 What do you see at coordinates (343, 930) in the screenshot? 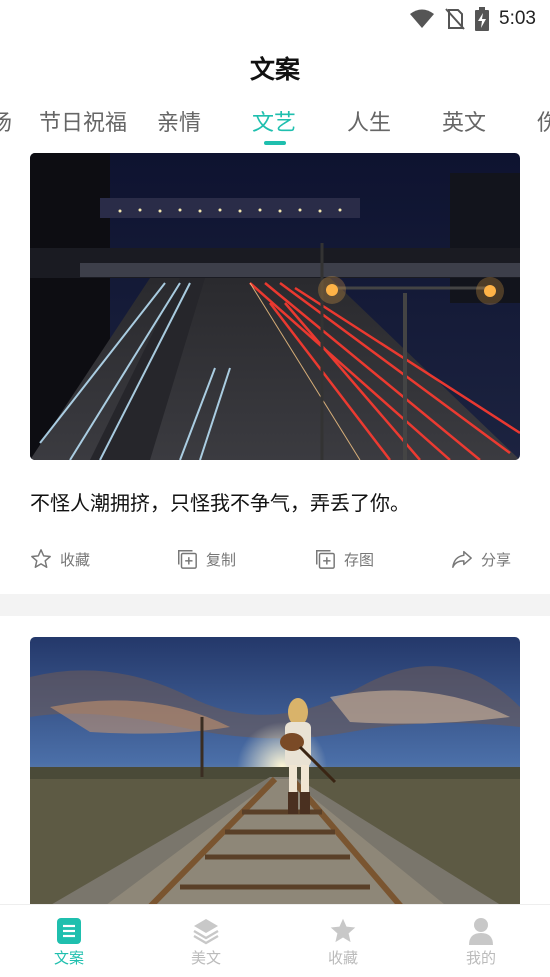
I see `star-icon` at bounding box center [343, 930].